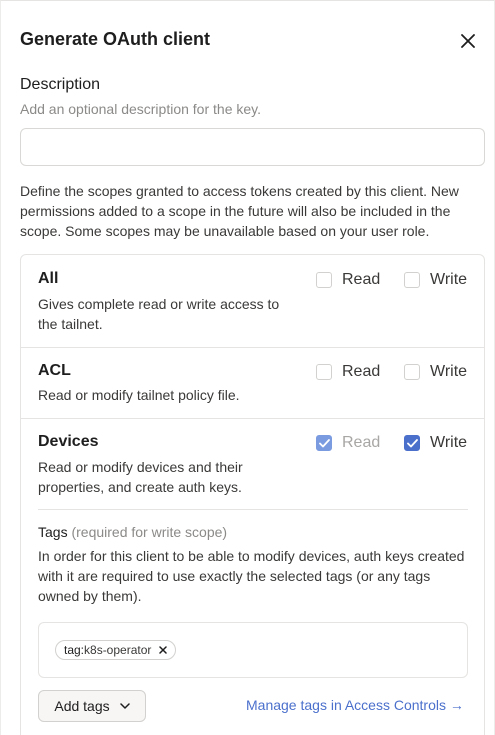 The width and height of the screenshot is (495, 735). I want to click on add-tags-button: Add tags, so click(92, 706).